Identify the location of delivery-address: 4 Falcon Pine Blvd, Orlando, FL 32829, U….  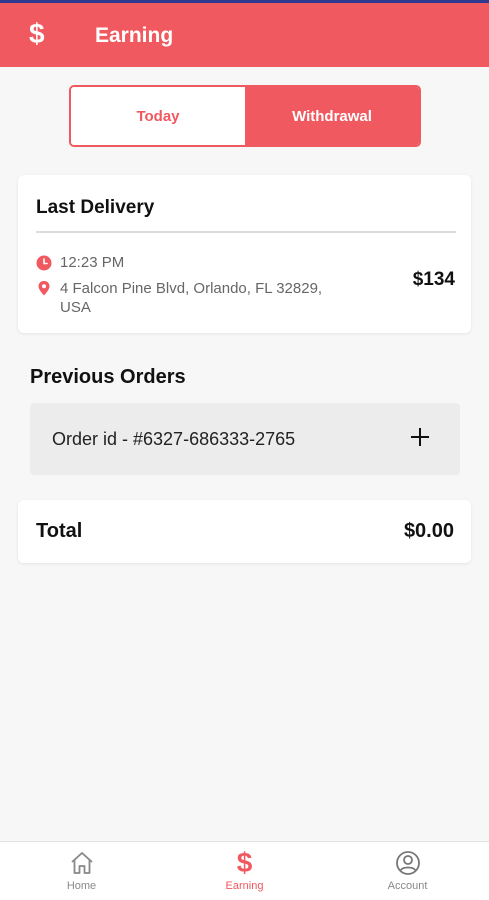
(191, 298).